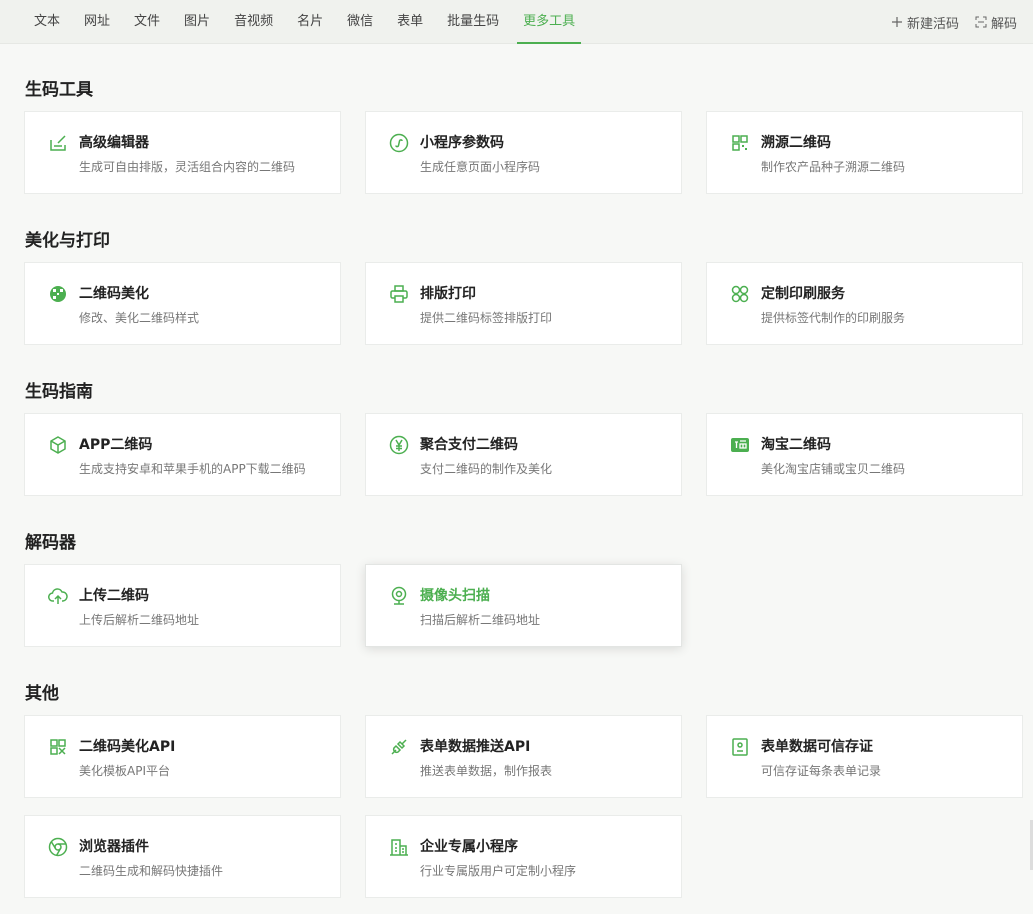 The height and width of the screenshot is (914, 1033). Describe the element at coordinates (182, 856) in the screenshot. I see `card-browser-plugin: 浏览器插件 二维码生成和解码快捷插件` at that location.